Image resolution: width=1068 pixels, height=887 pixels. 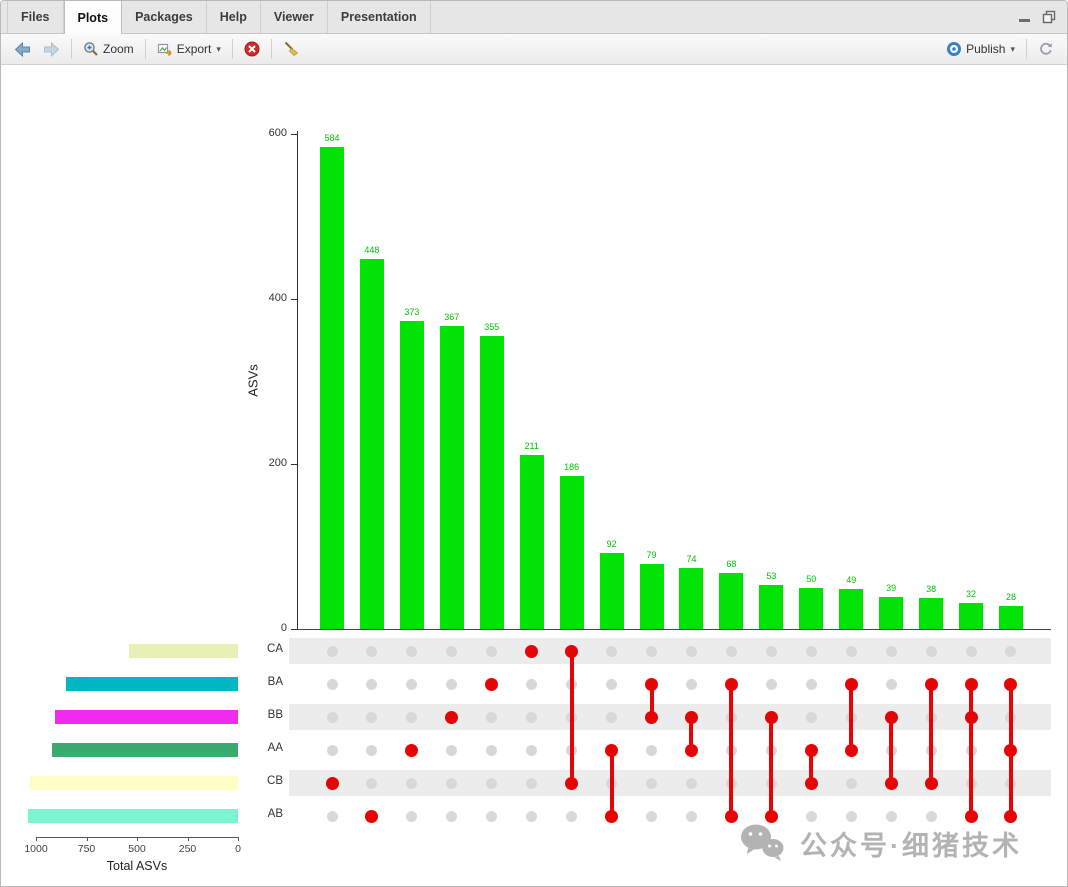 I want to click on back-button, so click(x=22, y=49).